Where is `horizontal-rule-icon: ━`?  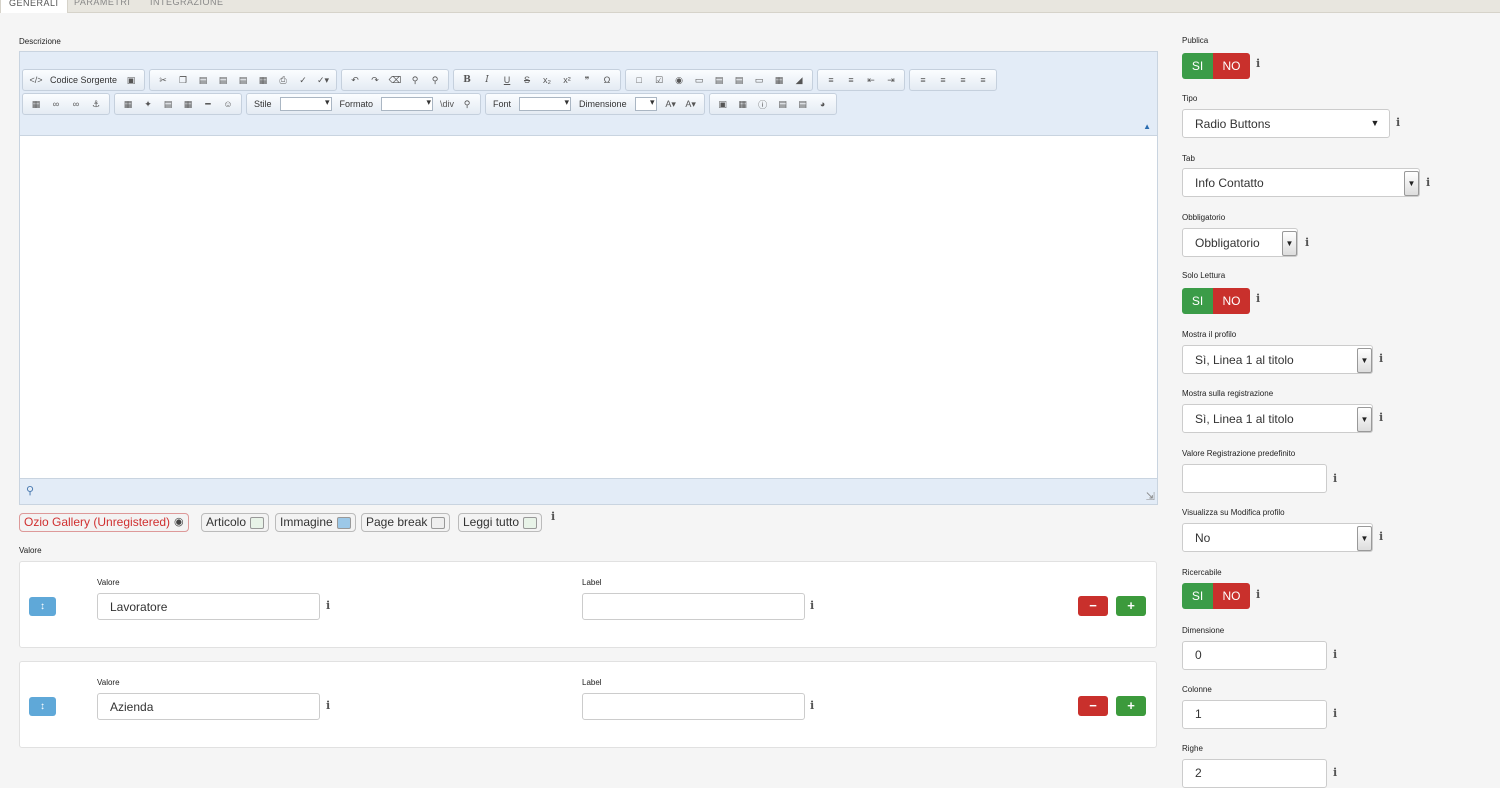
horizontal-rule-icon: ━ is located at coordinates (208, 104).